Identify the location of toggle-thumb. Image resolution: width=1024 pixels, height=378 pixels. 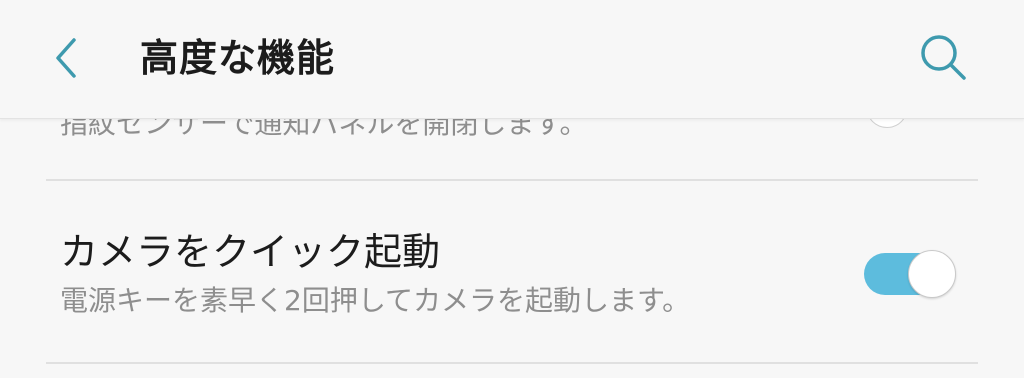
(932, 274).